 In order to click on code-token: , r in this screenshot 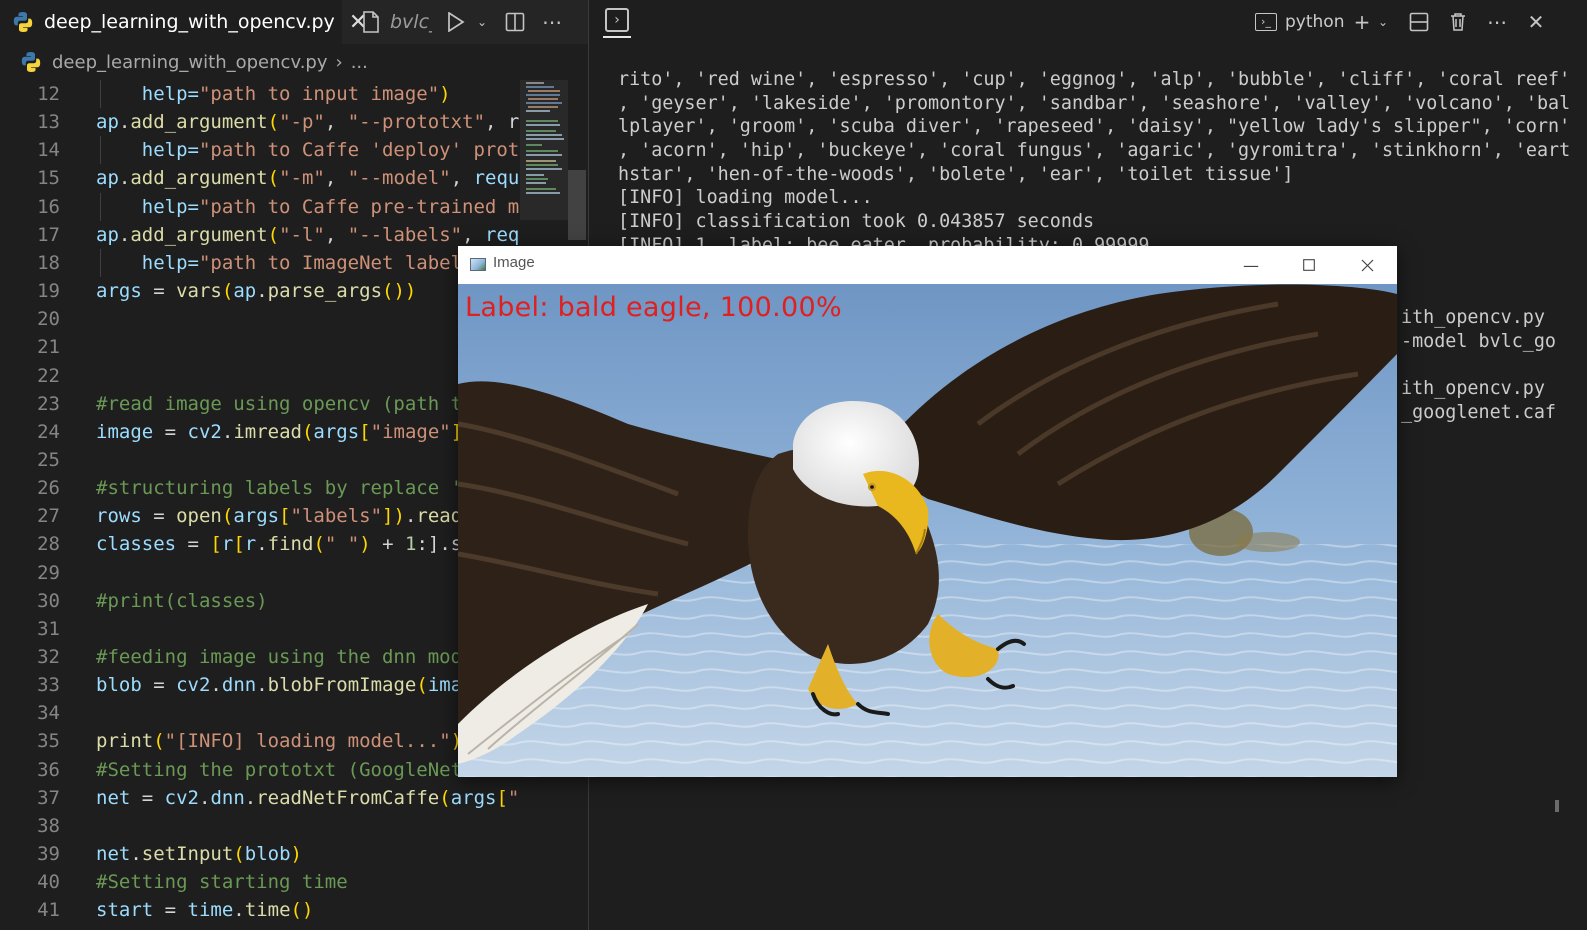, I will do `click(502, 122)`.